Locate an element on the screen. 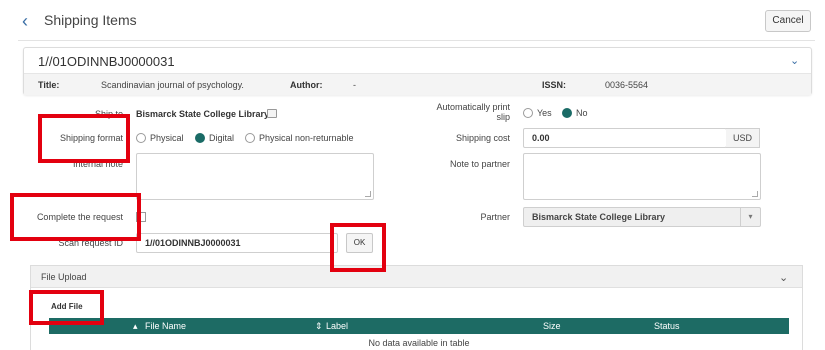 The width and height of the screenshot is (825, 350). auto-print-label-line2: slip is located at coordinates (503, 117).